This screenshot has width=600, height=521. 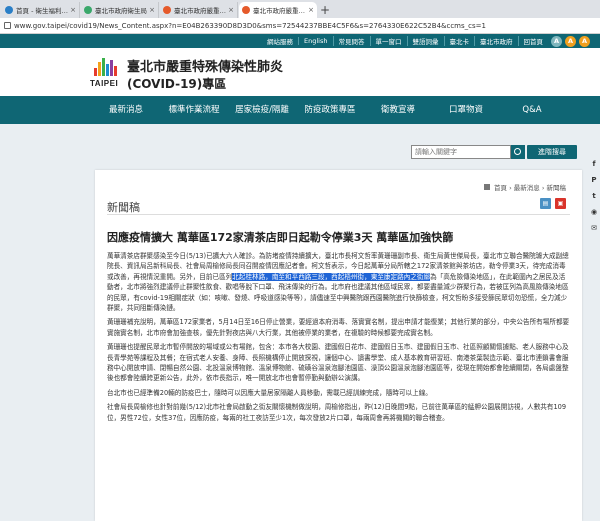 What do you see at coordinates (280, 41) in the screenshot?
I see `util-link-site-services: 網站服務` at bounding box center [280, 41].